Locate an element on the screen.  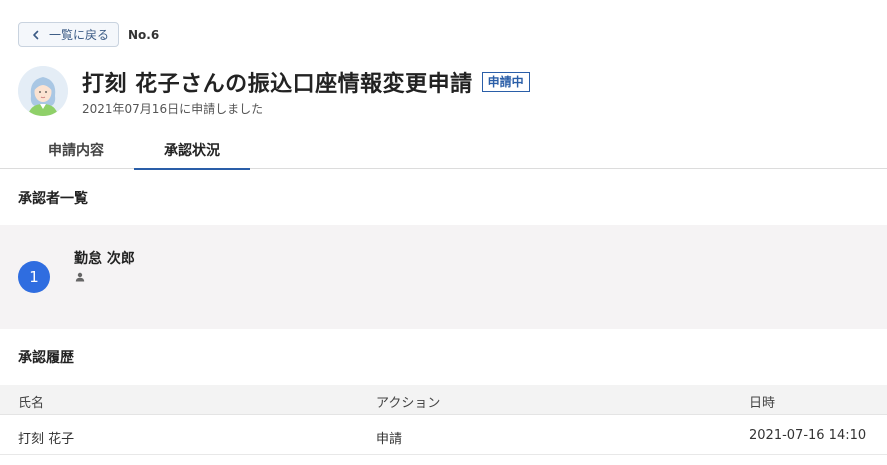
history-name-cell: 打刻 花子 is located at coordinates (46, 439).